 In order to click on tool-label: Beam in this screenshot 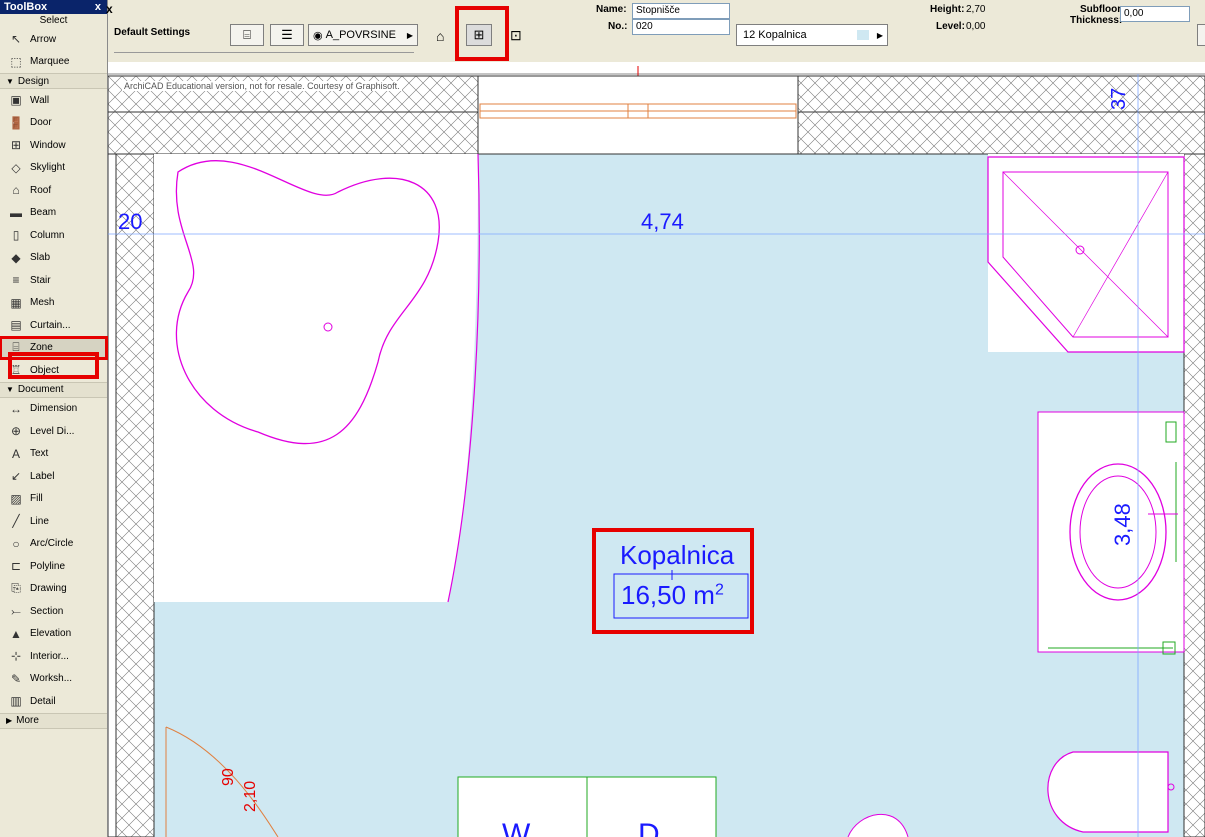, I will do `click(43, 213)`.